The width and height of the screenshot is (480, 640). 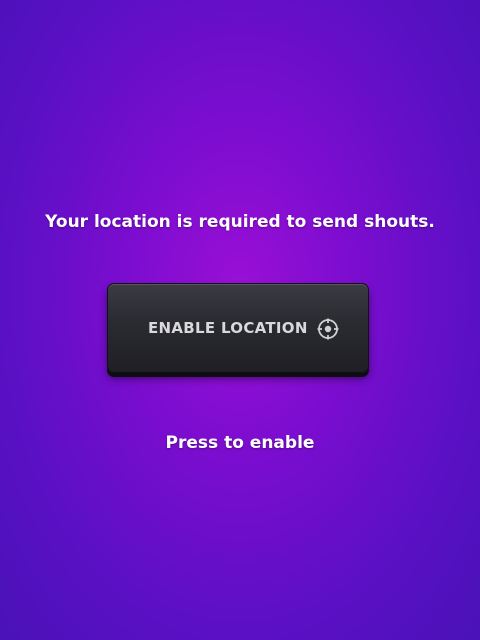 What do you see at coordinates (240, 443) in the screenshot?
I see `press-to-enable-hint: Press to enable` at bounding box center [240, 443].